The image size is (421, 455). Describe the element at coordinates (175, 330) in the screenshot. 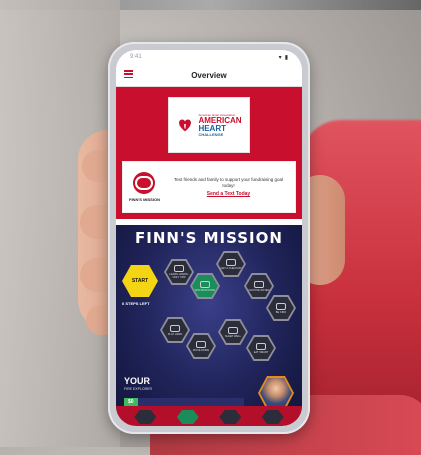

I see `mission-hex: PLAY HARD` at that location.